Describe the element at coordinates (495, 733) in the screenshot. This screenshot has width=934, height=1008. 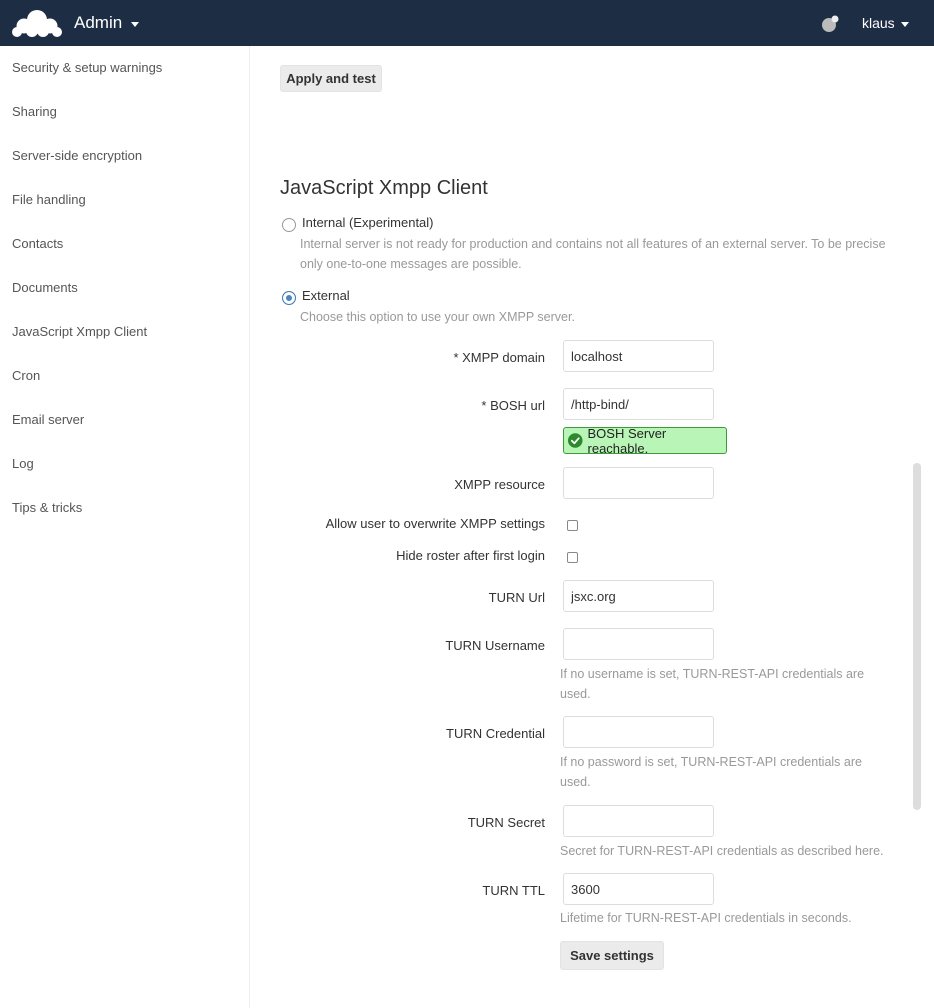
I see `turn-credential-label: TURN Credential` at that location.